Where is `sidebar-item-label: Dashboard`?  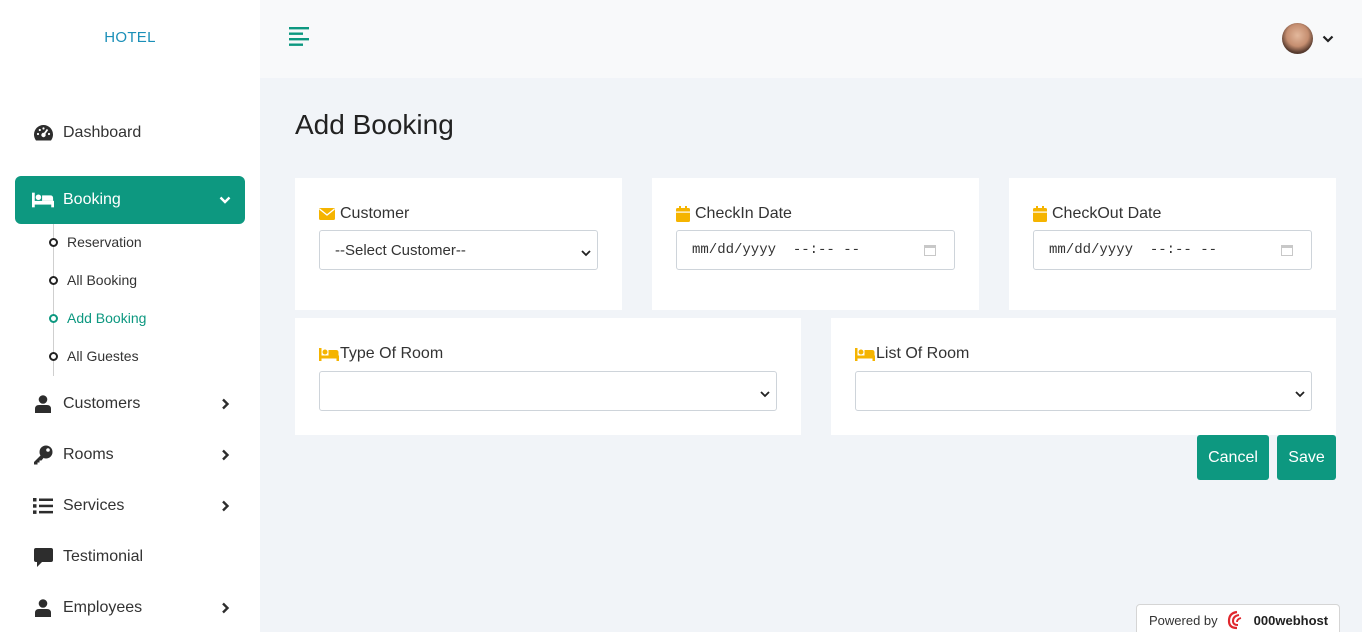 sidebar-item-label: Dashboard is located at coordinates (102, 132).